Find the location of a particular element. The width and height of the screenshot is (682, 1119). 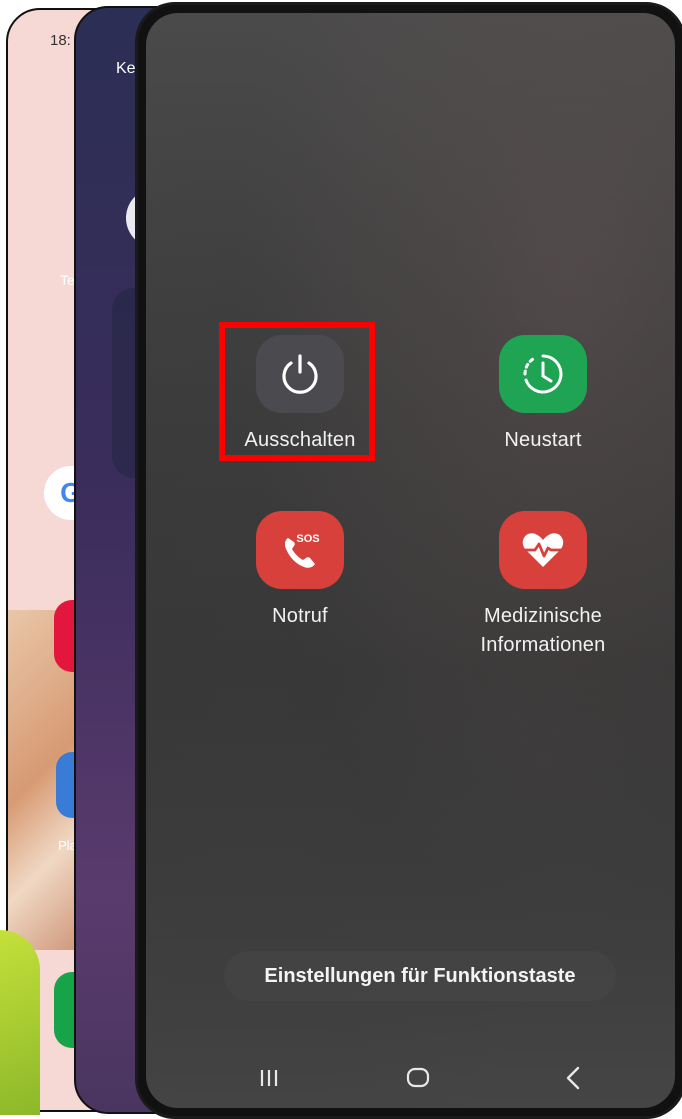

top-notch is located at coordinates (398, 8).